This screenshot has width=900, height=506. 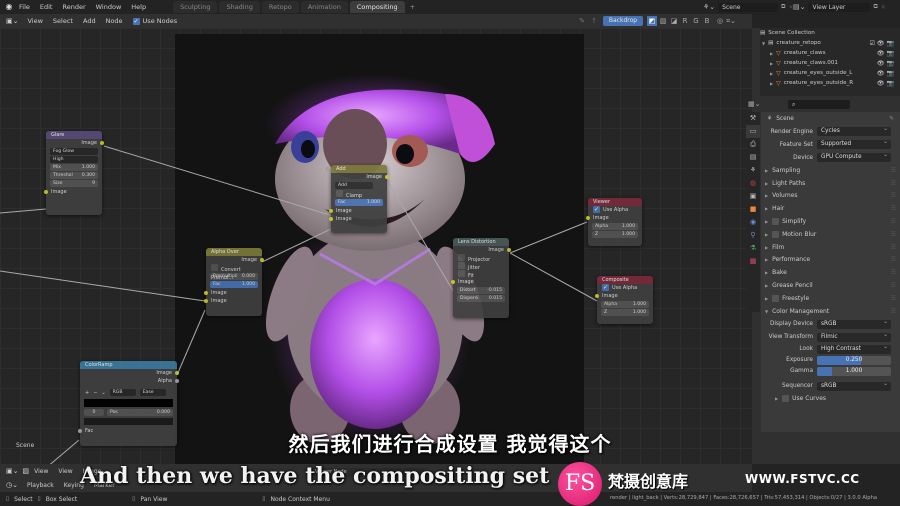 What do you see at coordinates (854, 385) in the screenshot?
I see `sequencer-dropdown: sRGB` at bounding box center [854, 385].